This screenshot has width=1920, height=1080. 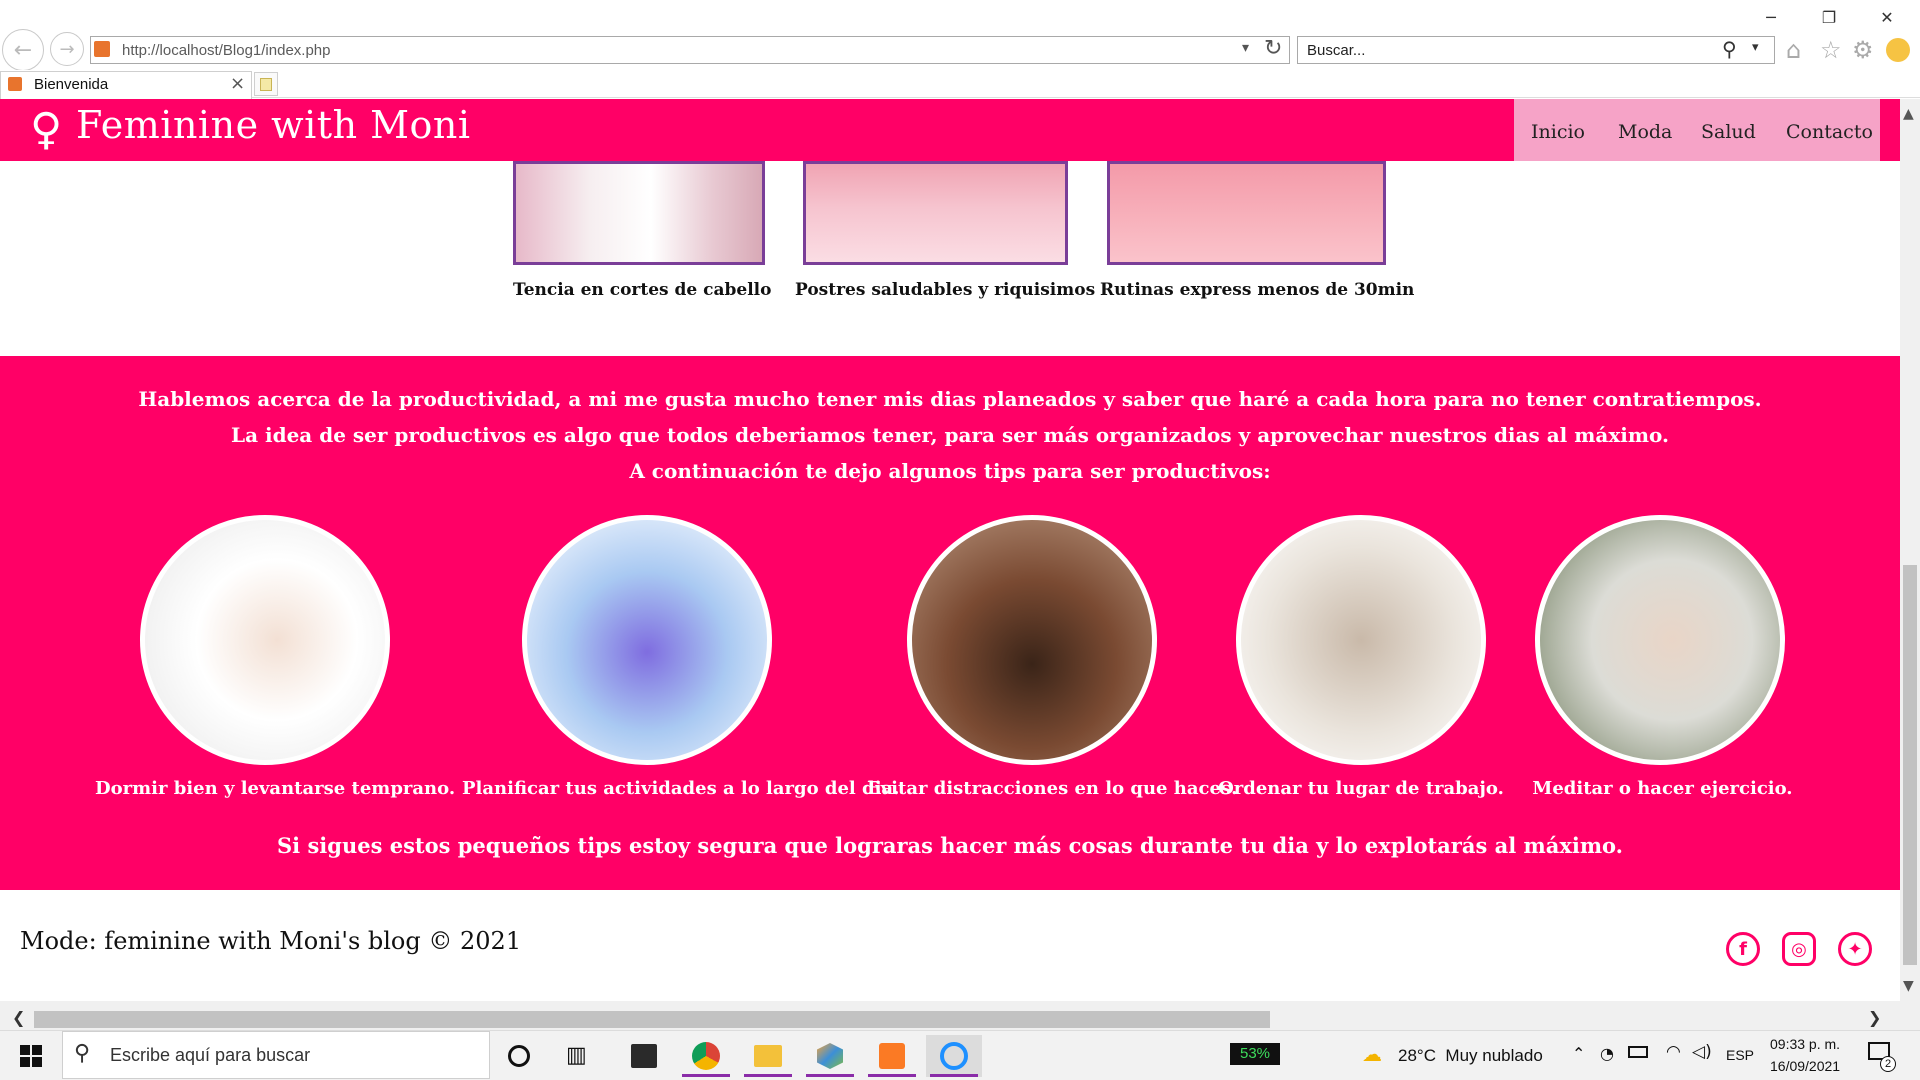 I want to click on thumbnail-label: Tencia en cortes de cabello, so click(x=642, y=290).